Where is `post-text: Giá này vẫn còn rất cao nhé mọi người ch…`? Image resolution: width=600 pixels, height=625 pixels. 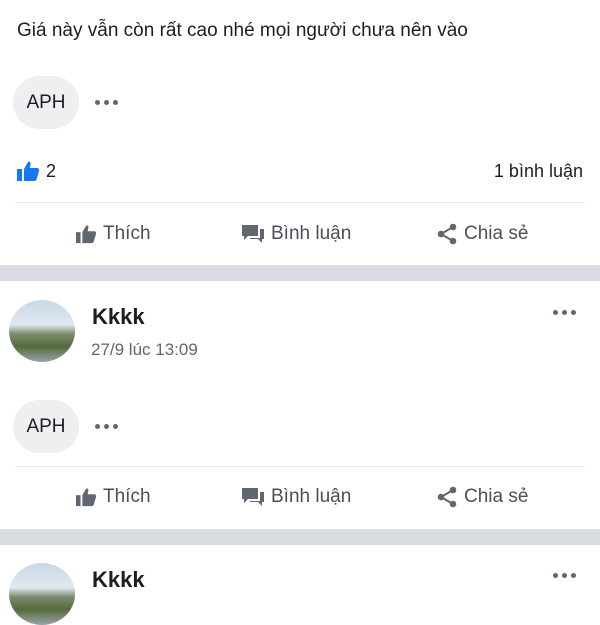 post-text: Giá này vẫn còn rất cao nhé mọi người ch… is located at coordinates (242, 30).